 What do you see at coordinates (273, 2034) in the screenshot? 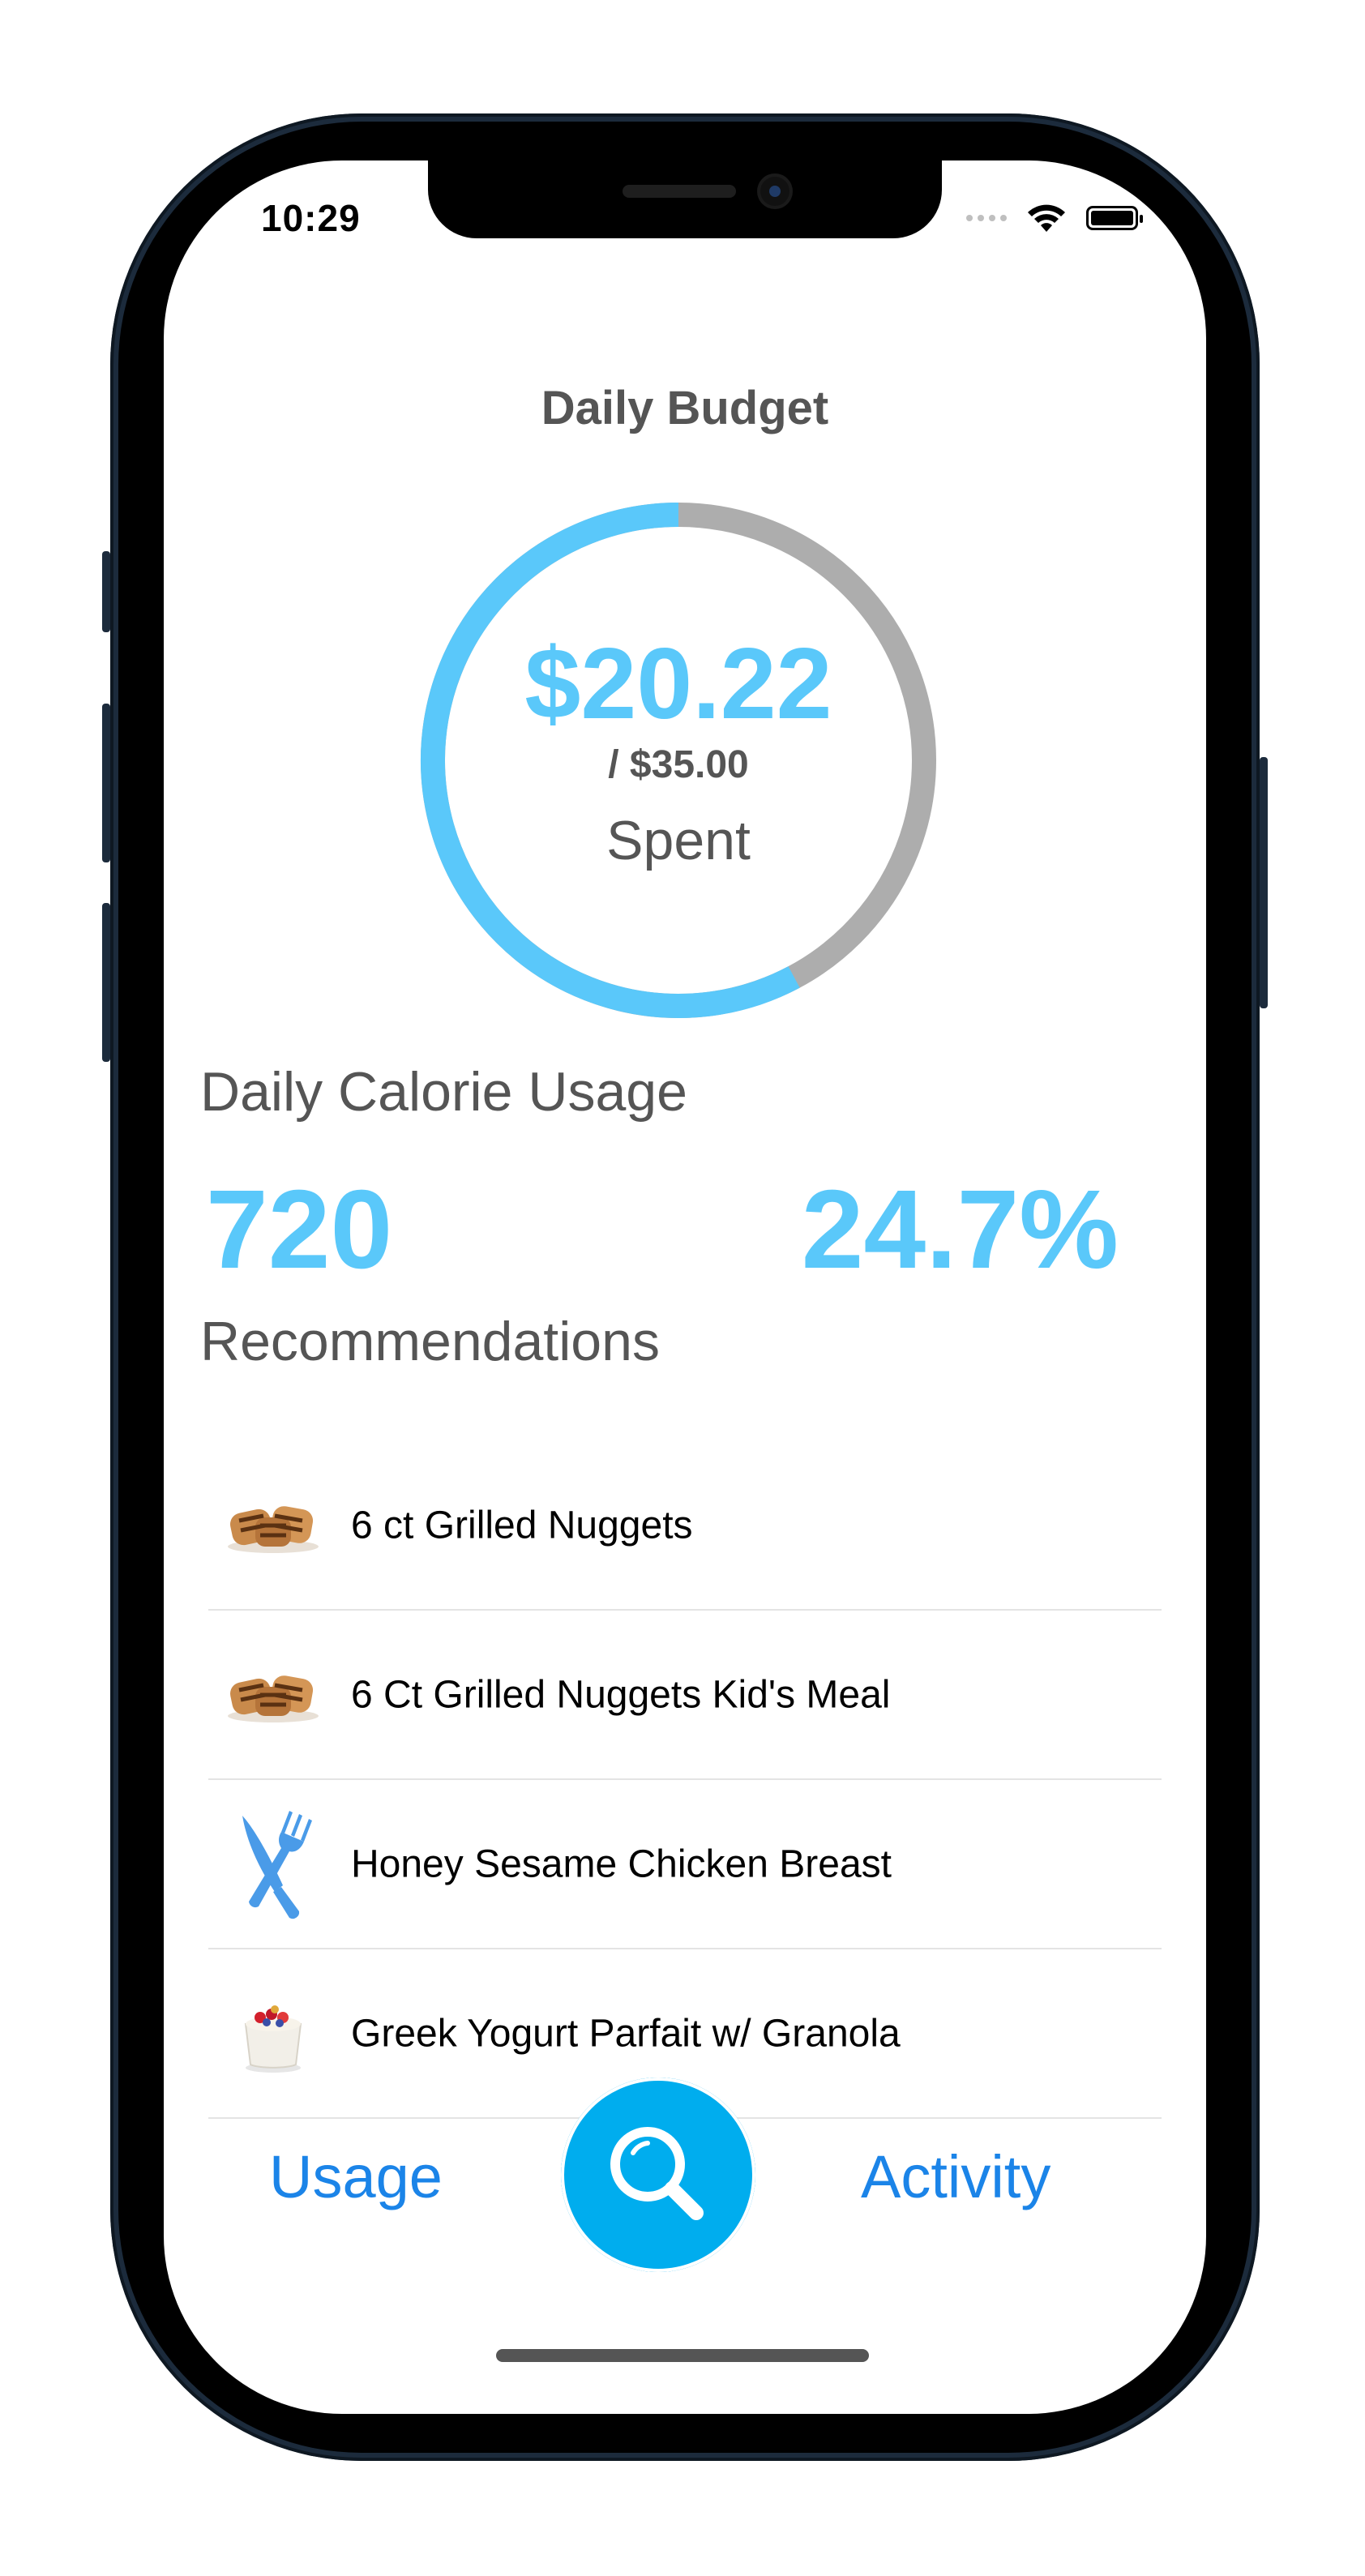
I see `yogurt-parfait-photo` at bounding box center [273, 2034].